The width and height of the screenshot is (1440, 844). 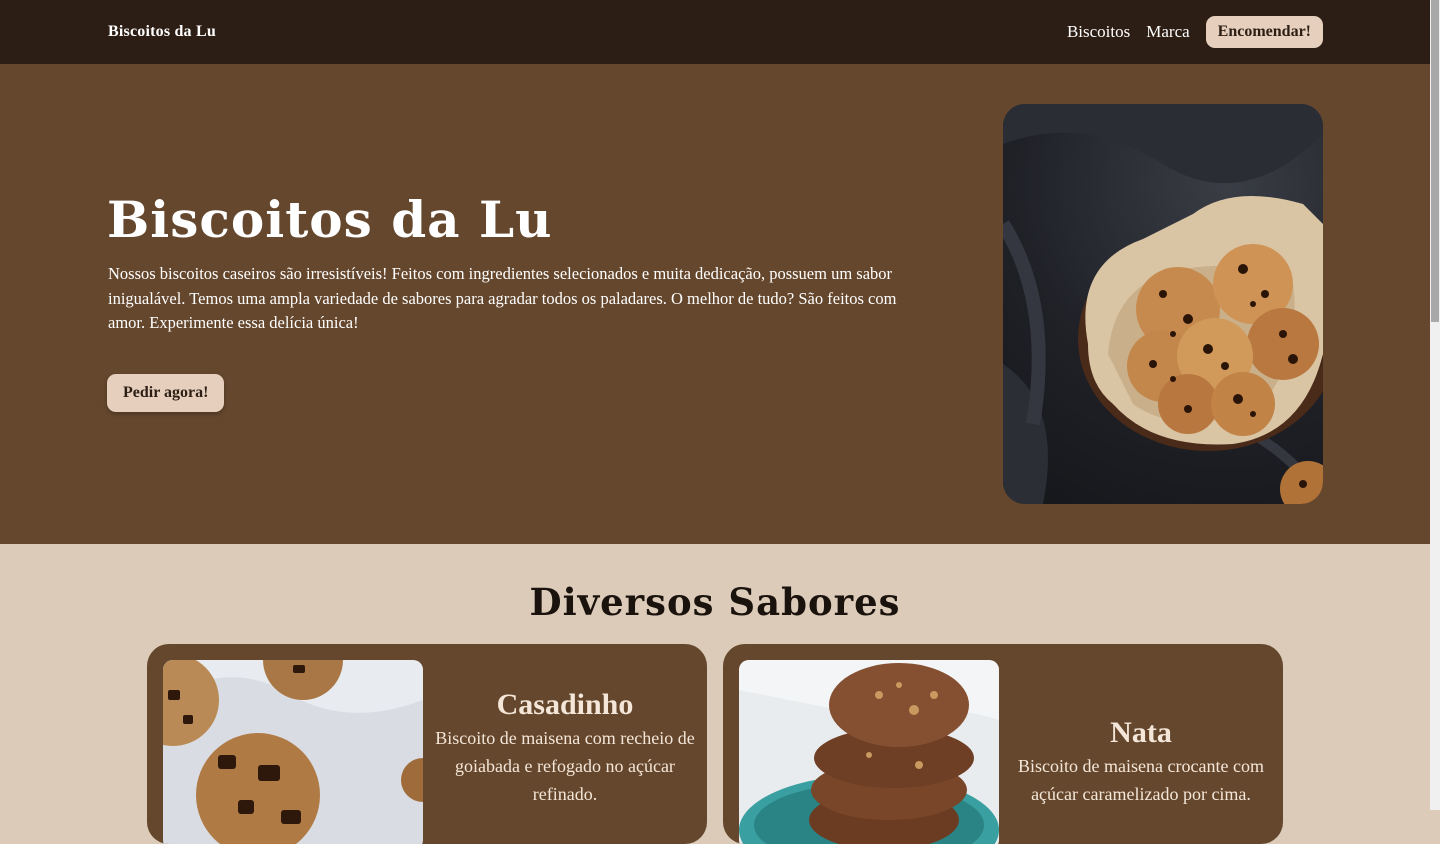 I want to click on hero-title: Biscoitos da Lu, so click(x=330, y=219).